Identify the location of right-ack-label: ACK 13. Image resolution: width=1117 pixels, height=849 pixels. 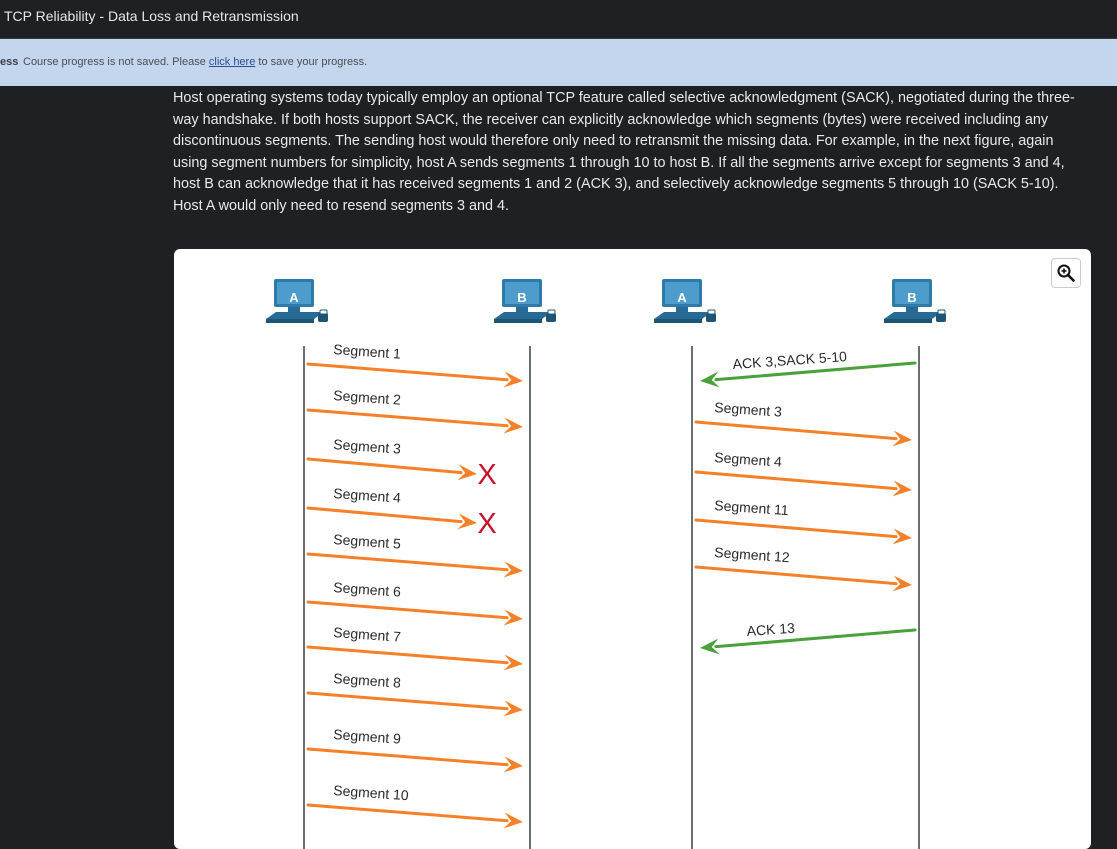
(770, 629).